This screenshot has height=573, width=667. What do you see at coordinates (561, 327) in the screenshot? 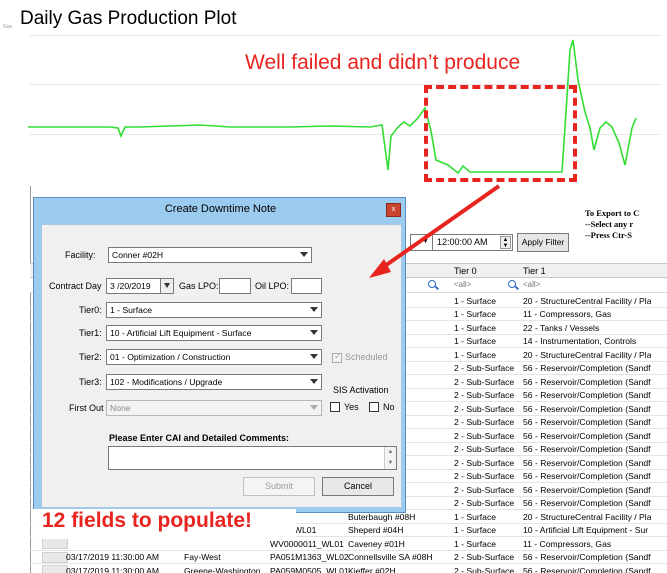
I see `cell-tier1: 22 - Tanks / Vessels` at bounding box center [561, 327].